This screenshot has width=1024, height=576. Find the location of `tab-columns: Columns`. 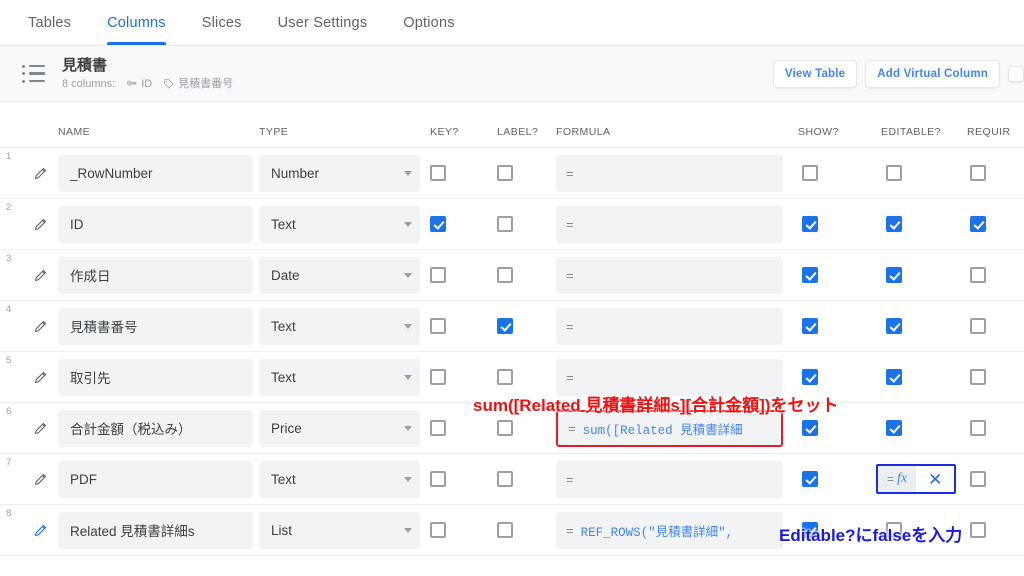

tab-columns: Columns is located at coordinates (136, 22).